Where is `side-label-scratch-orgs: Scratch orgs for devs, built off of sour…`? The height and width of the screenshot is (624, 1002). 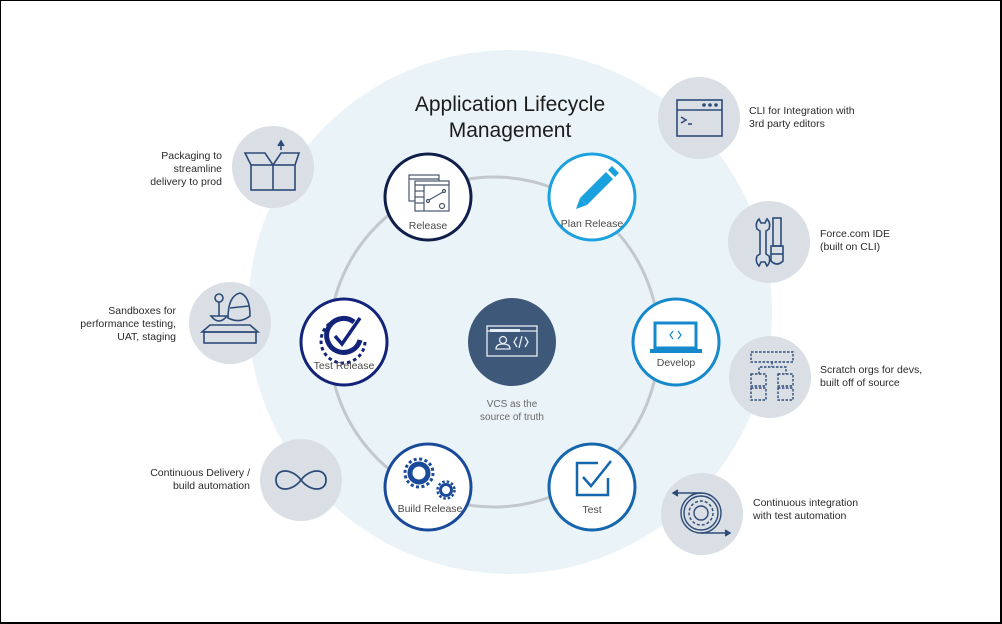 side-label-scratch-orgs: Scratch orgs for devs, built off of sour… is located at coordinates (905, 377).